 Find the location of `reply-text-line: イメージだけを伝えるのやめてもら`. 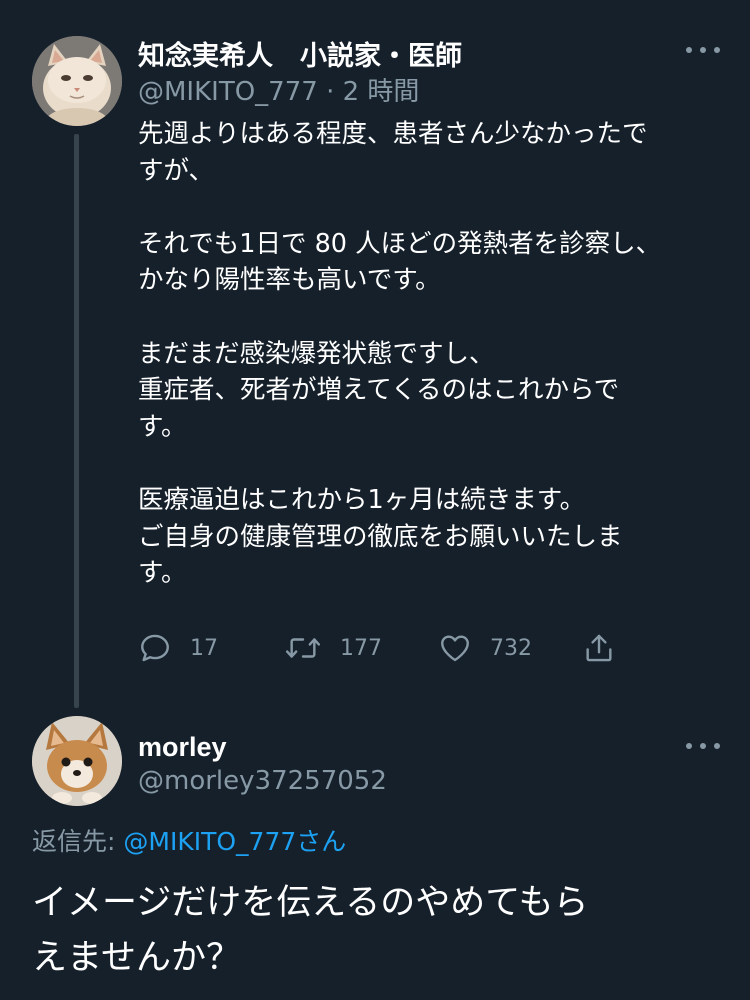

reply-text-line: イメージだけを伝えるのやめてもら is located at coordinates (310, 903).